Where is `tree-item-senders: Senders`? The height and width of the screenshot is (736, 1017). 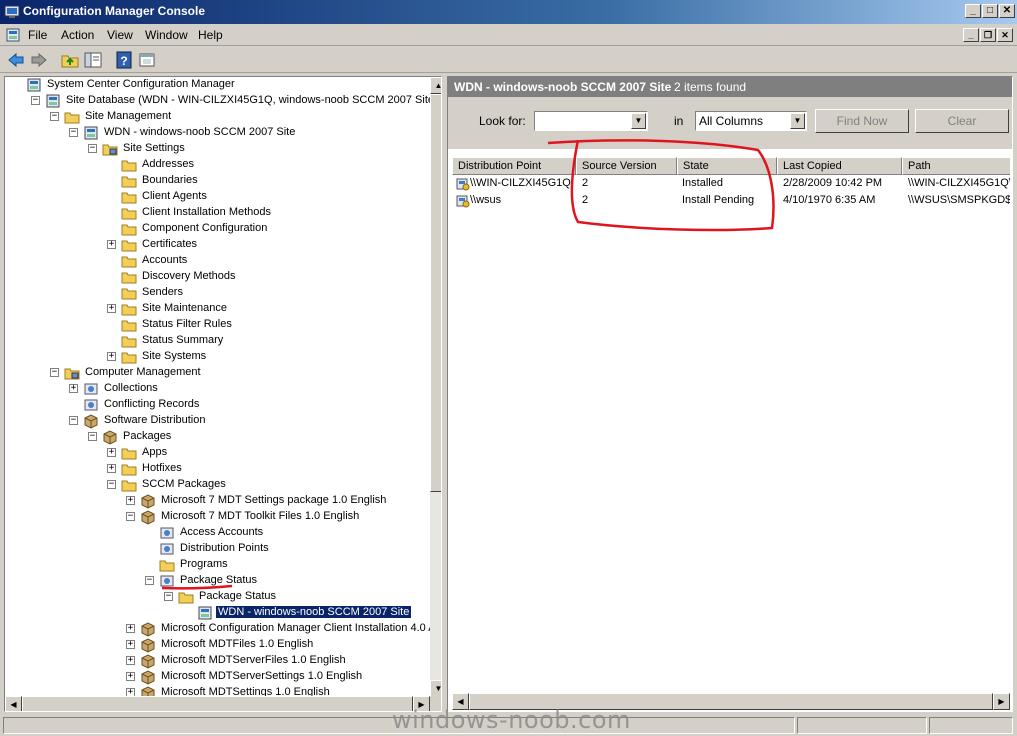
tree-item-senders: Senders is located at coordinates (281, 293).